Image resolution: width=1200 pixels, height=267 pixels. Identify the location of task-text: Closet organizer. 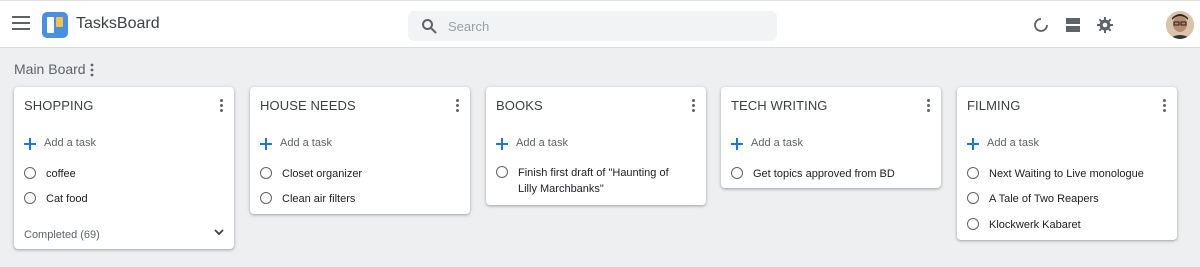
(322, 174).